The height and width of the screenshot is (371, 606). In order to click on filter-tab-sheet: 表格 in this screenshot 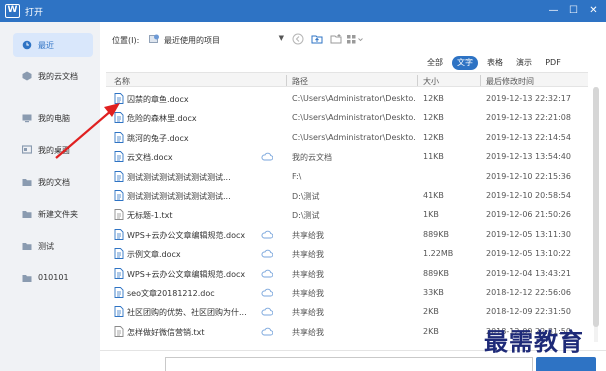, I will do `click(495, 63)`.